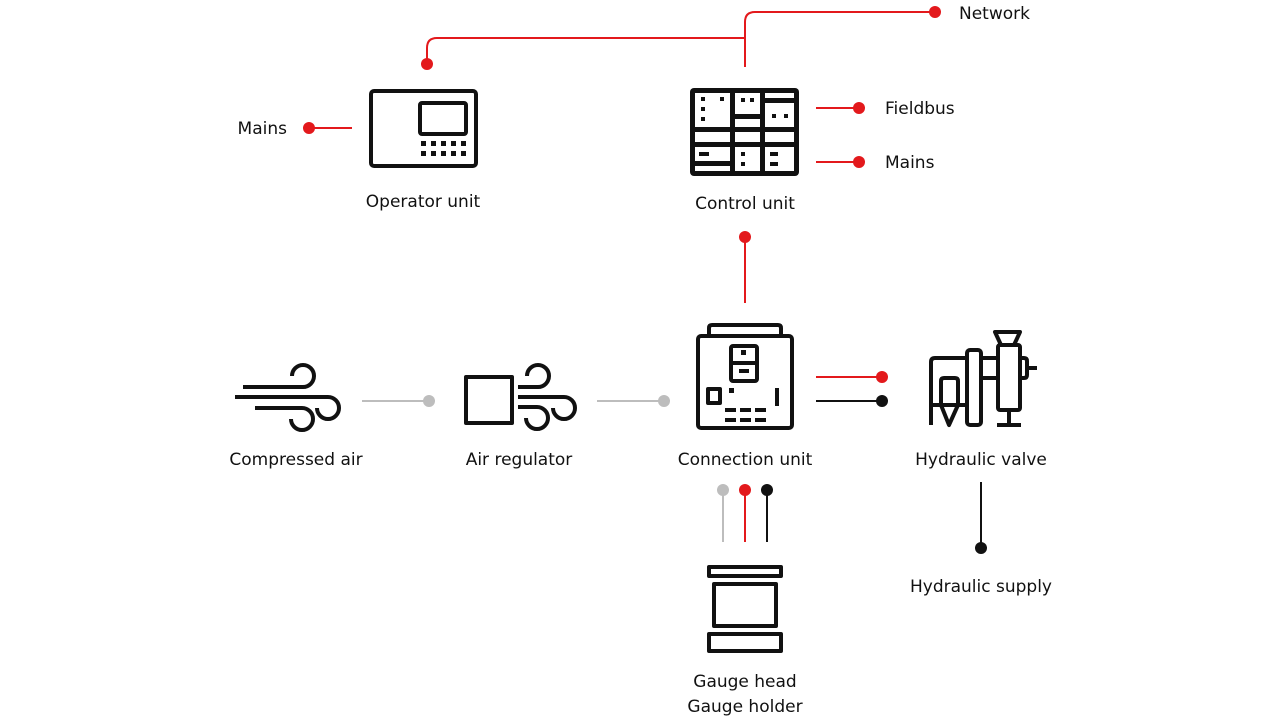 This screenshot has height=720, width=1280. Describe the element at coordinates (744, 707) in the screenshot. I see `node-label-gauge-holder: Gauge holder` at that location.